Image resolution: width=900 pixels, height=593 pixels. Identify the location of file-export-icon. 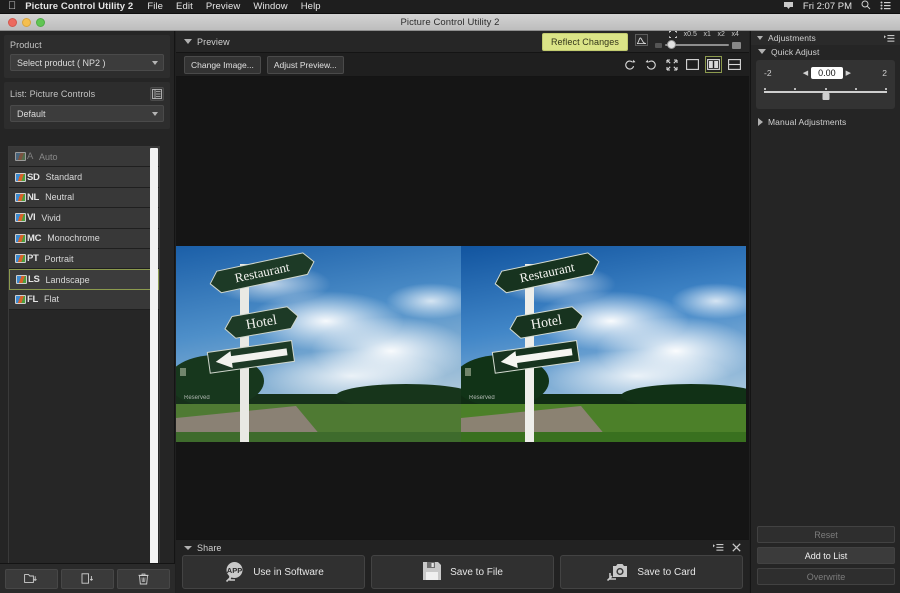
(87, 578).